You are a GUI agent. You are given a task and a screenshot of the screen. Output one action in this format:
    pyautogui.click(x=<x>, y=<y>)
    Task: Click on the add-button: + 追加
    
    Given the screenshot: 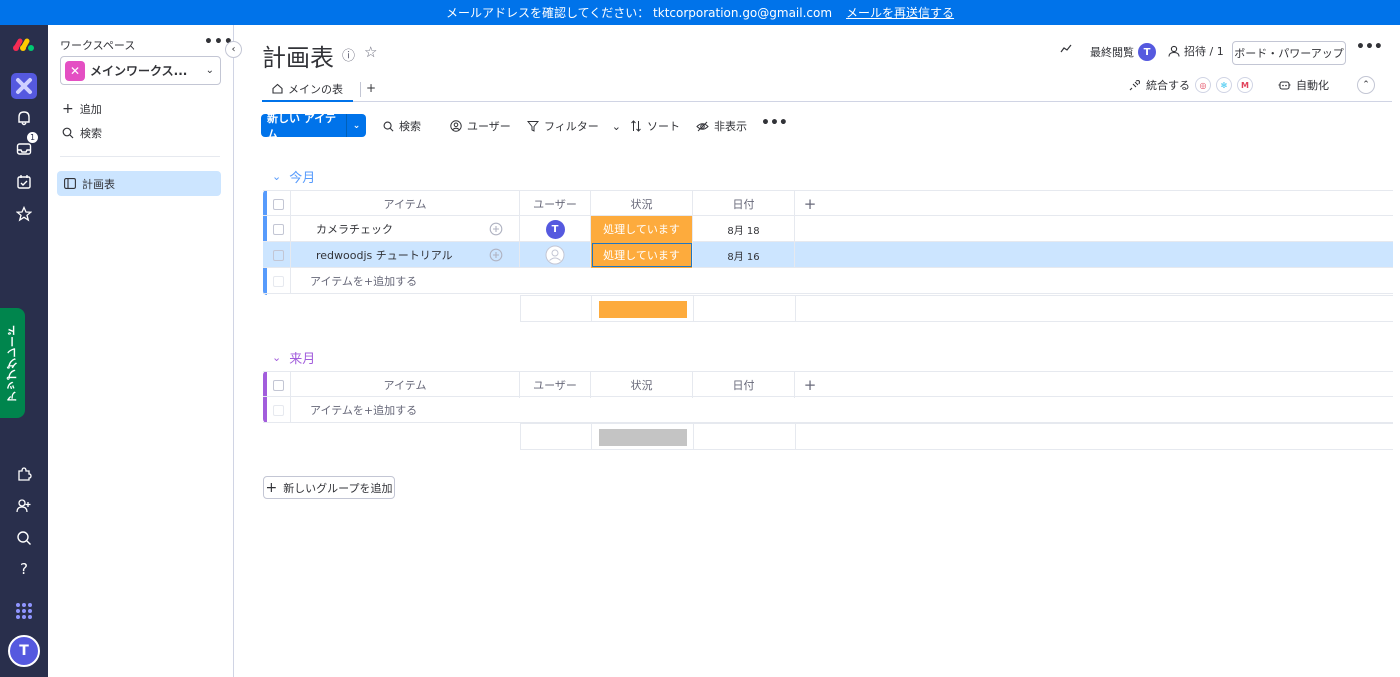 What is the action you would take?
    pyautogui.click(x=82, y=109)
    